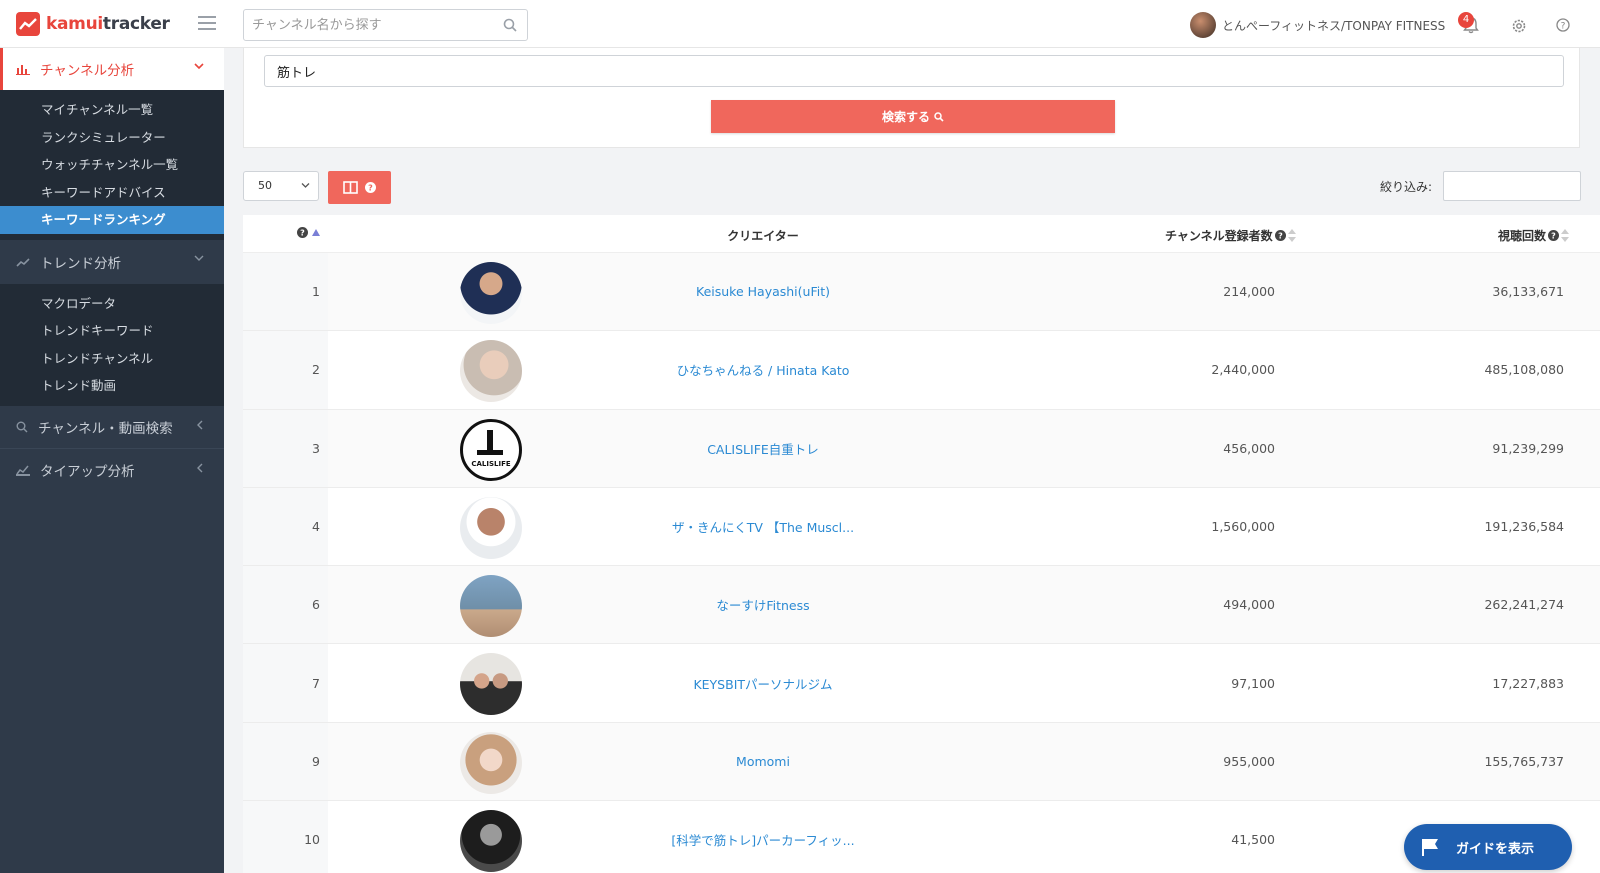  What do you see at coordinates (308, 232) in the screenshot?
I see `rank-column-header: ?` at bounding box center [308, 232].